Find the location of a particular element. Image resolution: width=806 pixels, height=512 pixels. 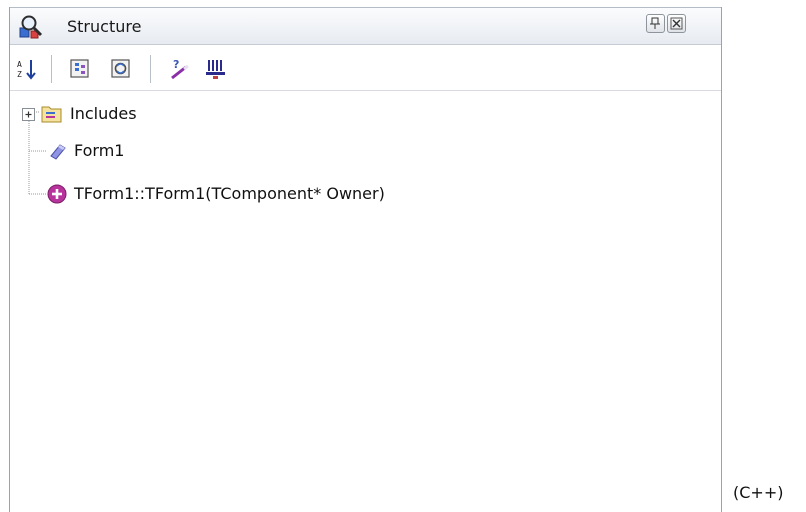

tree-node-label: Form1 is located at coordinates (99, 150).